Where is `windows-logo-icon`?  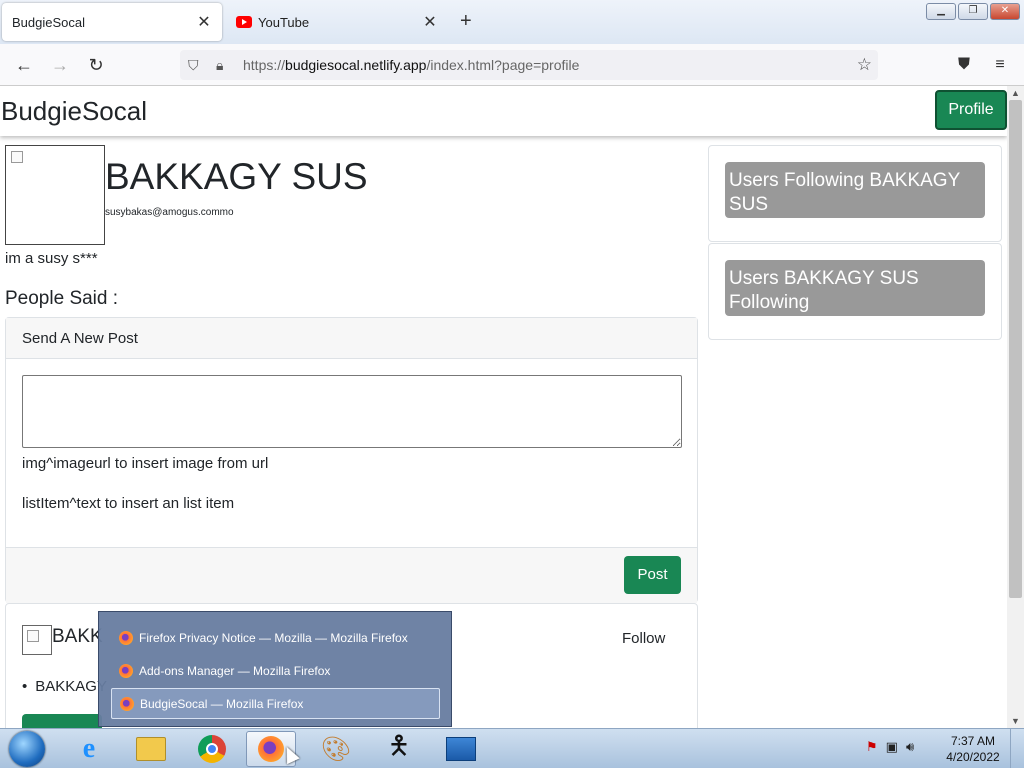 windows-logo-icon is located at coordinates (27, 749).